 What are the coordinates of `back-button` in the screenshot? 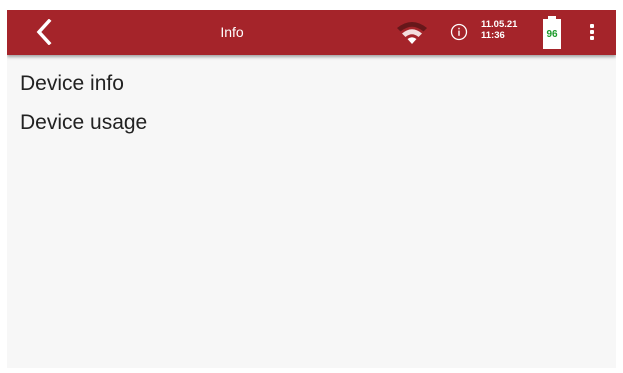 It's located at (44, 32).